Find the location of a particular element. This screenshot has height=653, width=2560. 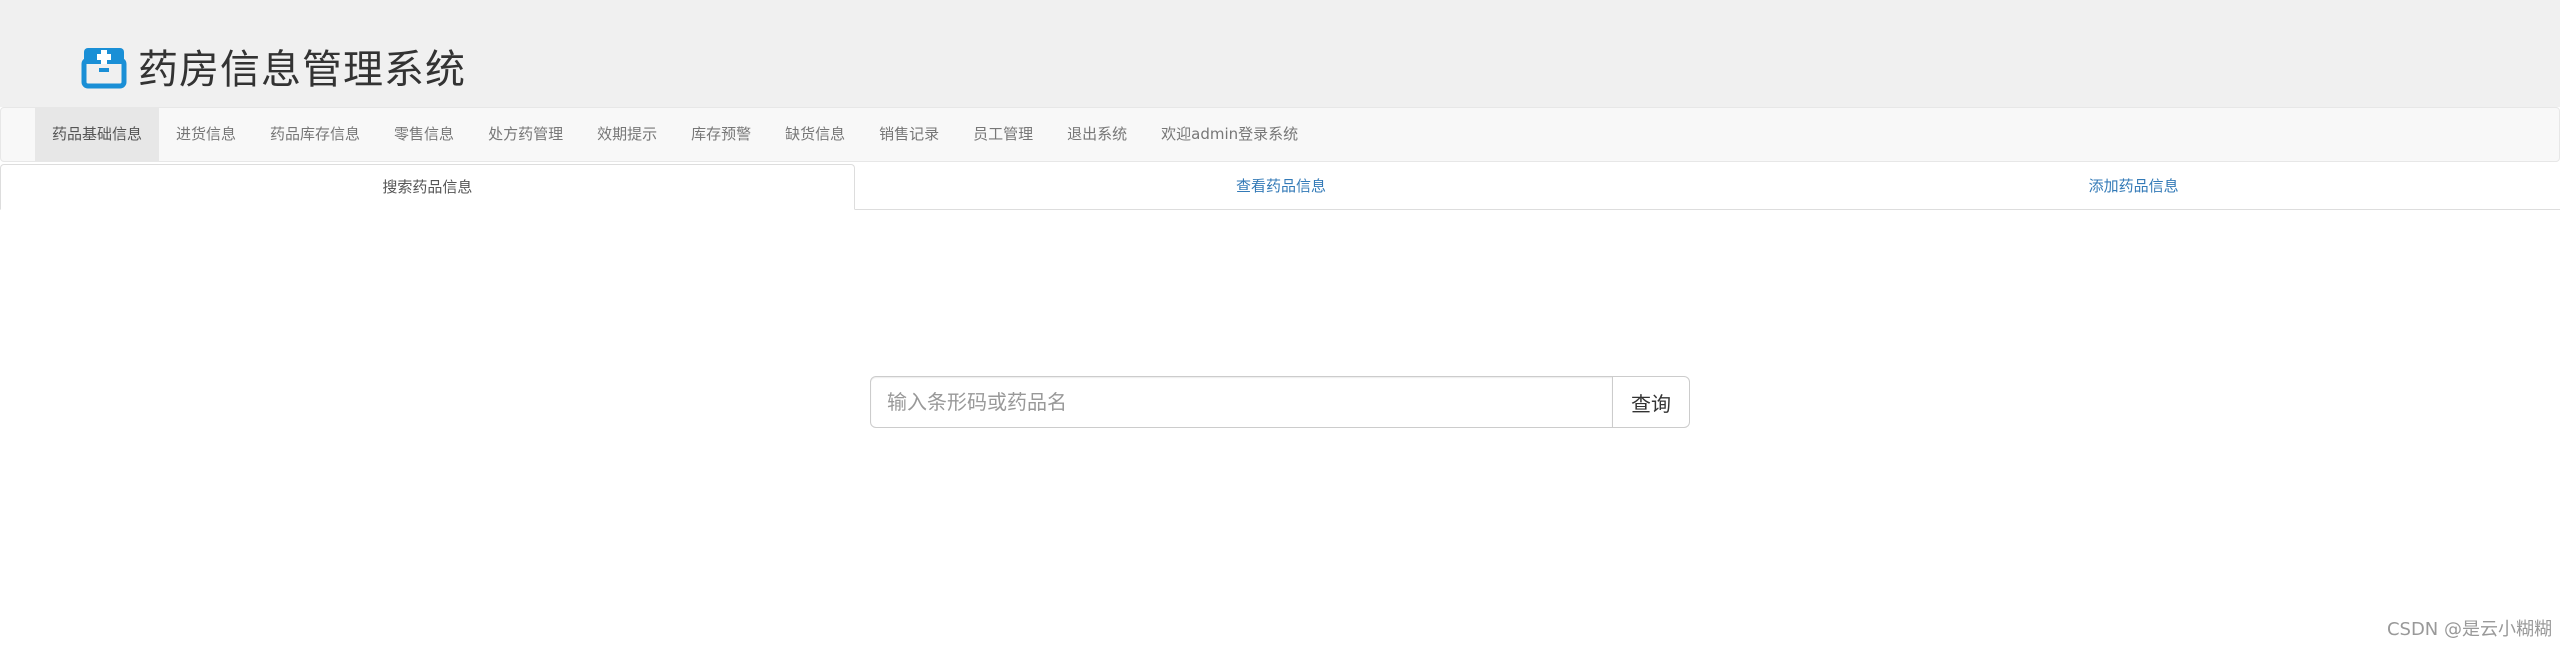

tab-bar: 搜索药品信息 查看药品信息 添加药品信息 is located at coordinates (1280, 187).